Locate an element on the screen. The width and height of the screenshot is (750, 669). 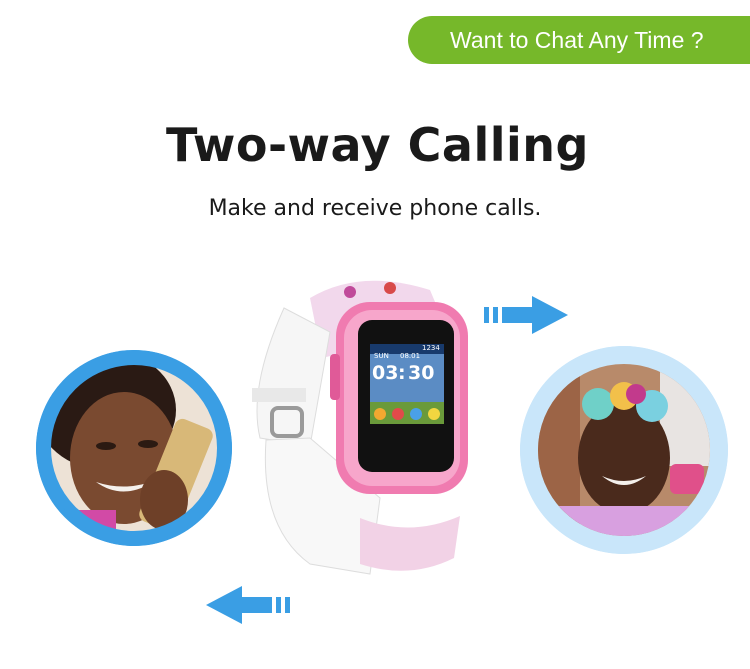
receiver-photo-image is located at coordinates (624, 450).